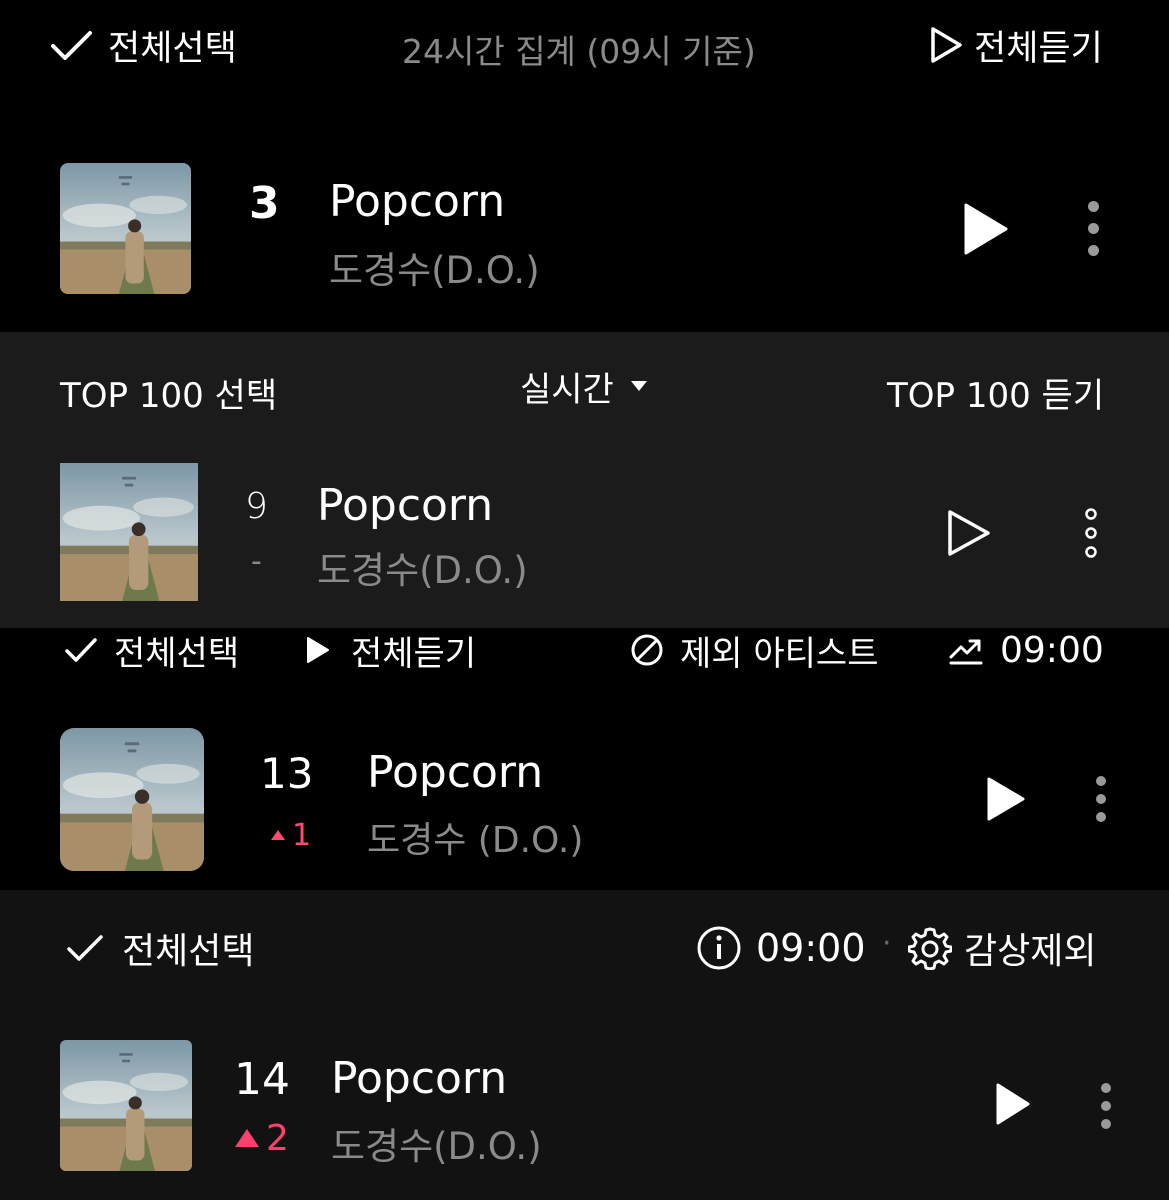 This screenshot has height=1200, width=1169. What do you see at coordinates (262, 1079) in the screenshot?
I see `chart-rank: 14` at bounding box center [262, 1079].